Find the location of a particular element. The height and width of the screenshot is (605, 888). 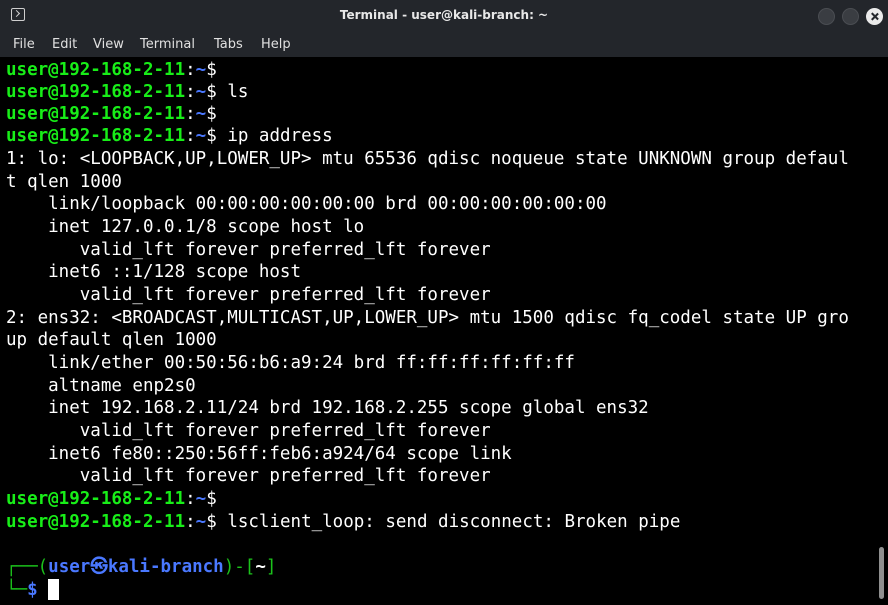

close-button is located at coordinates (874, 16).